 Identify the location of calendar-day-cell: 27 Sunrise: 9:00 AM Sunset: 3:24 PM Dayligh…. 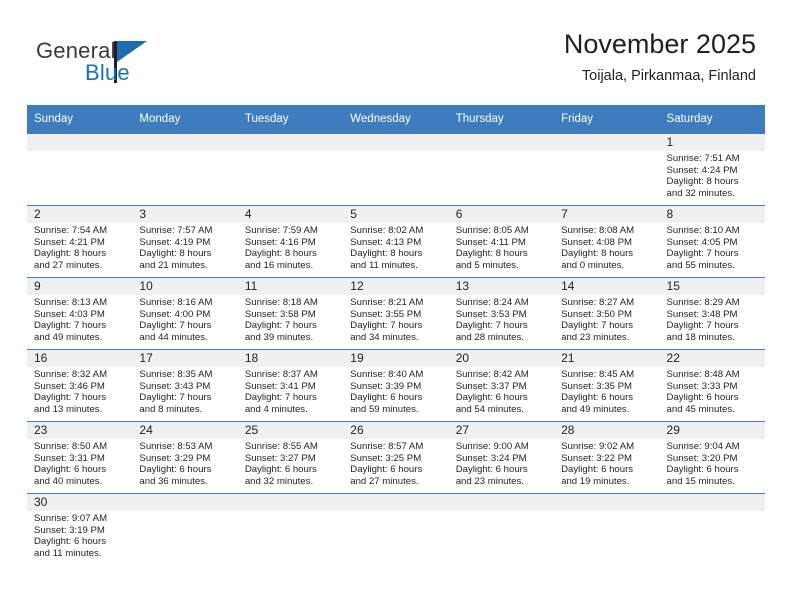
(501, 457).